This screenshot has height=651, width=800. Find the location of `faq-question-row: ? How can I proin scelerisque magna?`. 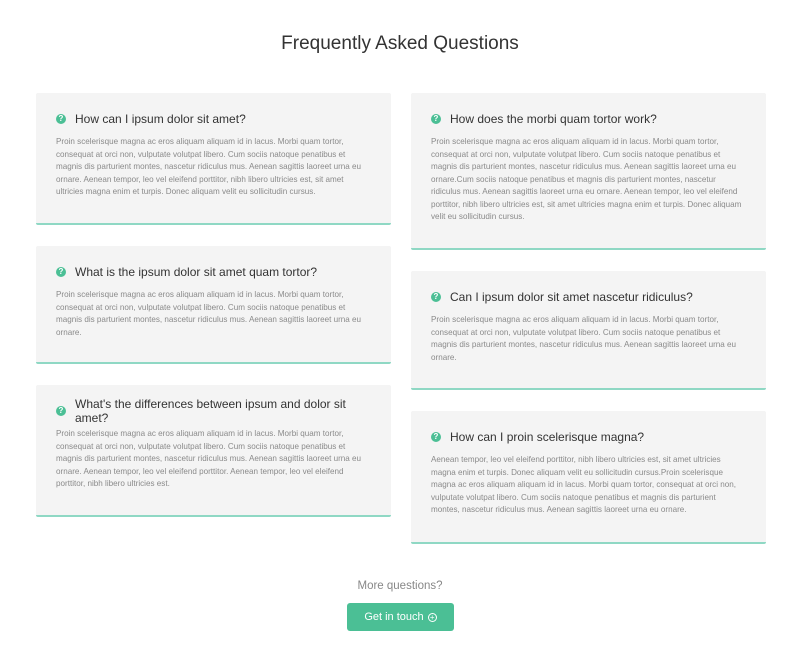

faq-question-row: ? How can I proin scelerisque magna? is located at coordinates (589, 437).